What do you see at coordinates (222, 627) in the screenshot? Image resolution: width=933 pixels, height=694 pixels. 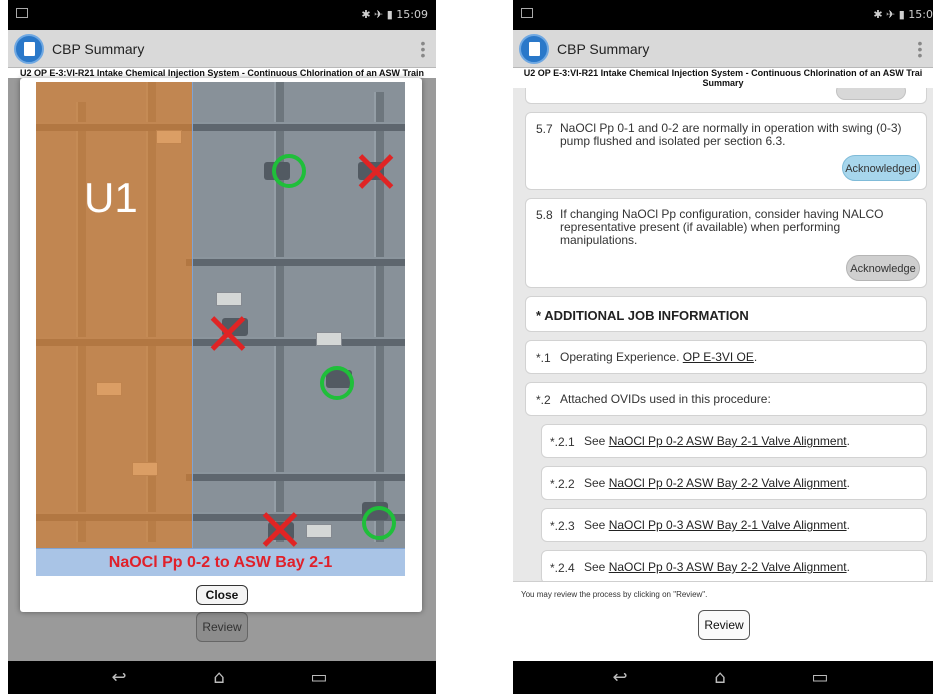 I see `review-button-behind-dialog: Review` at bounding box center [222, 627].